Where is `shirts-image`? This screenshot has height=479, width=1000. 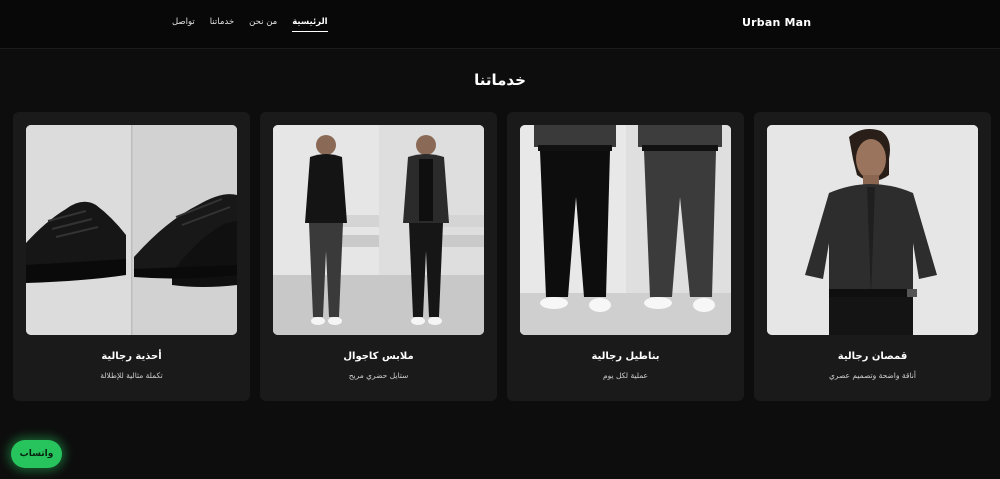 shirts-image is located at coordinates (872, 230).